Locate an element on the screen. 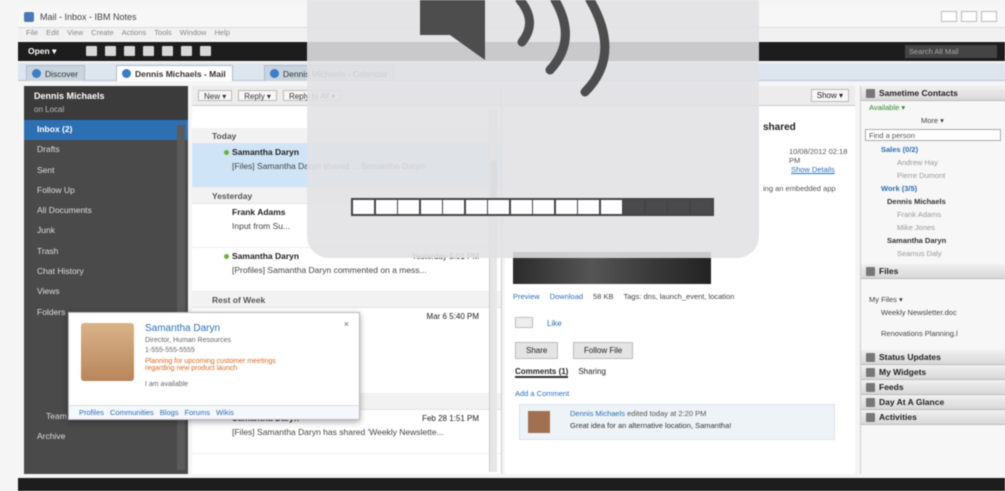 This screenshot has height=491, width=1005. menu-help: Help is located at coordinates (221, 34).